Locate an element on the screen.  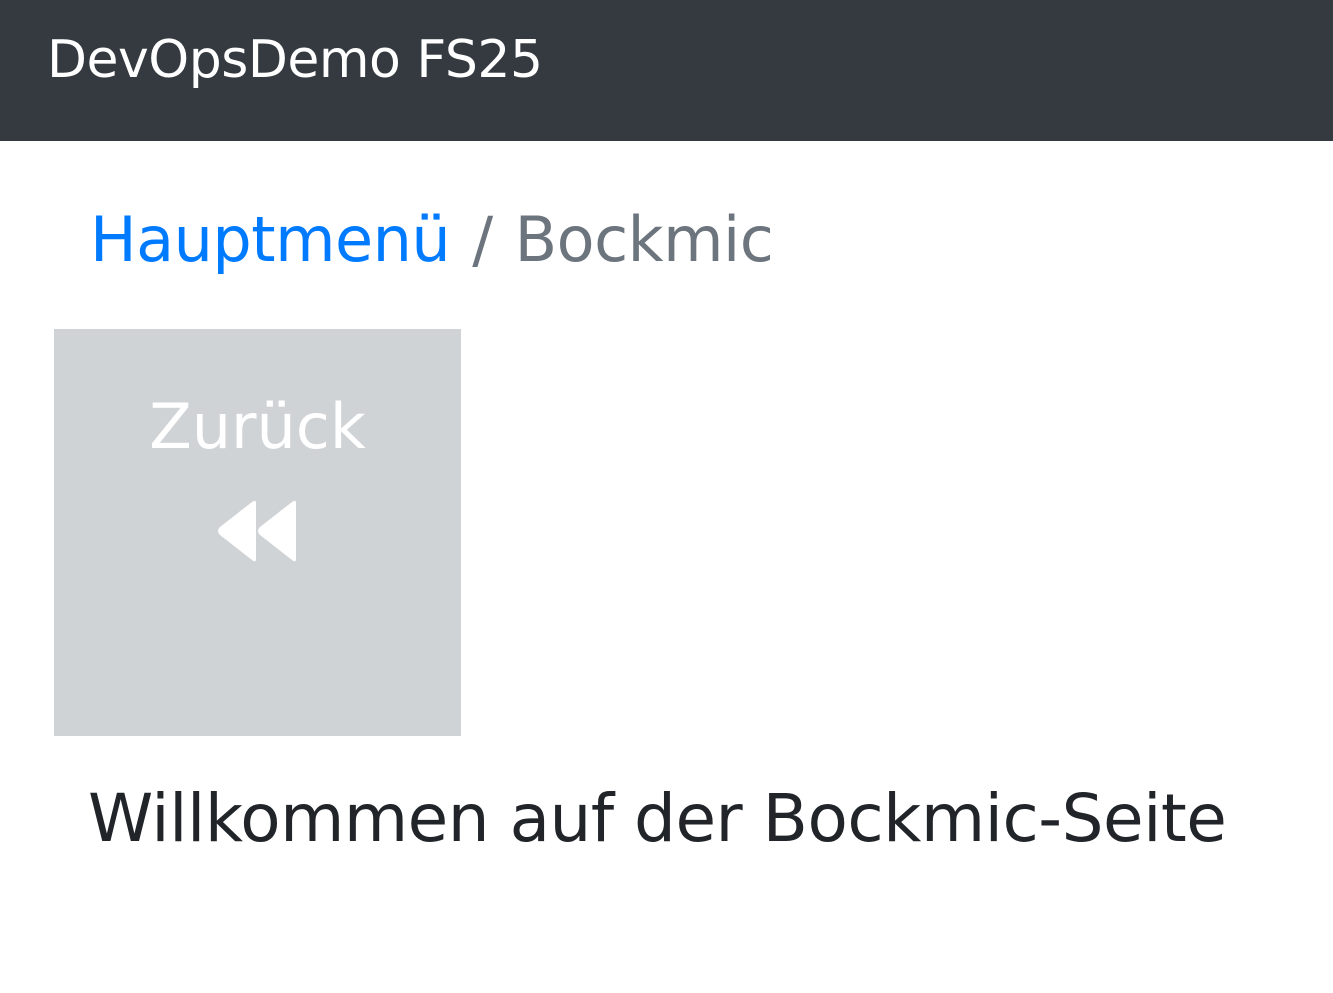
breadcrumb: Hauptmenü / Bockmic is located at coordinates (432, 240).